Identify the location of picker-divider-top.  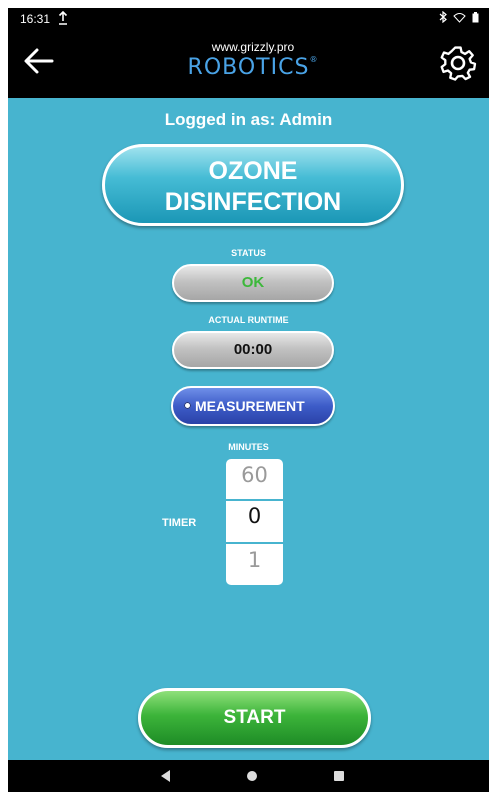
(254, 500).